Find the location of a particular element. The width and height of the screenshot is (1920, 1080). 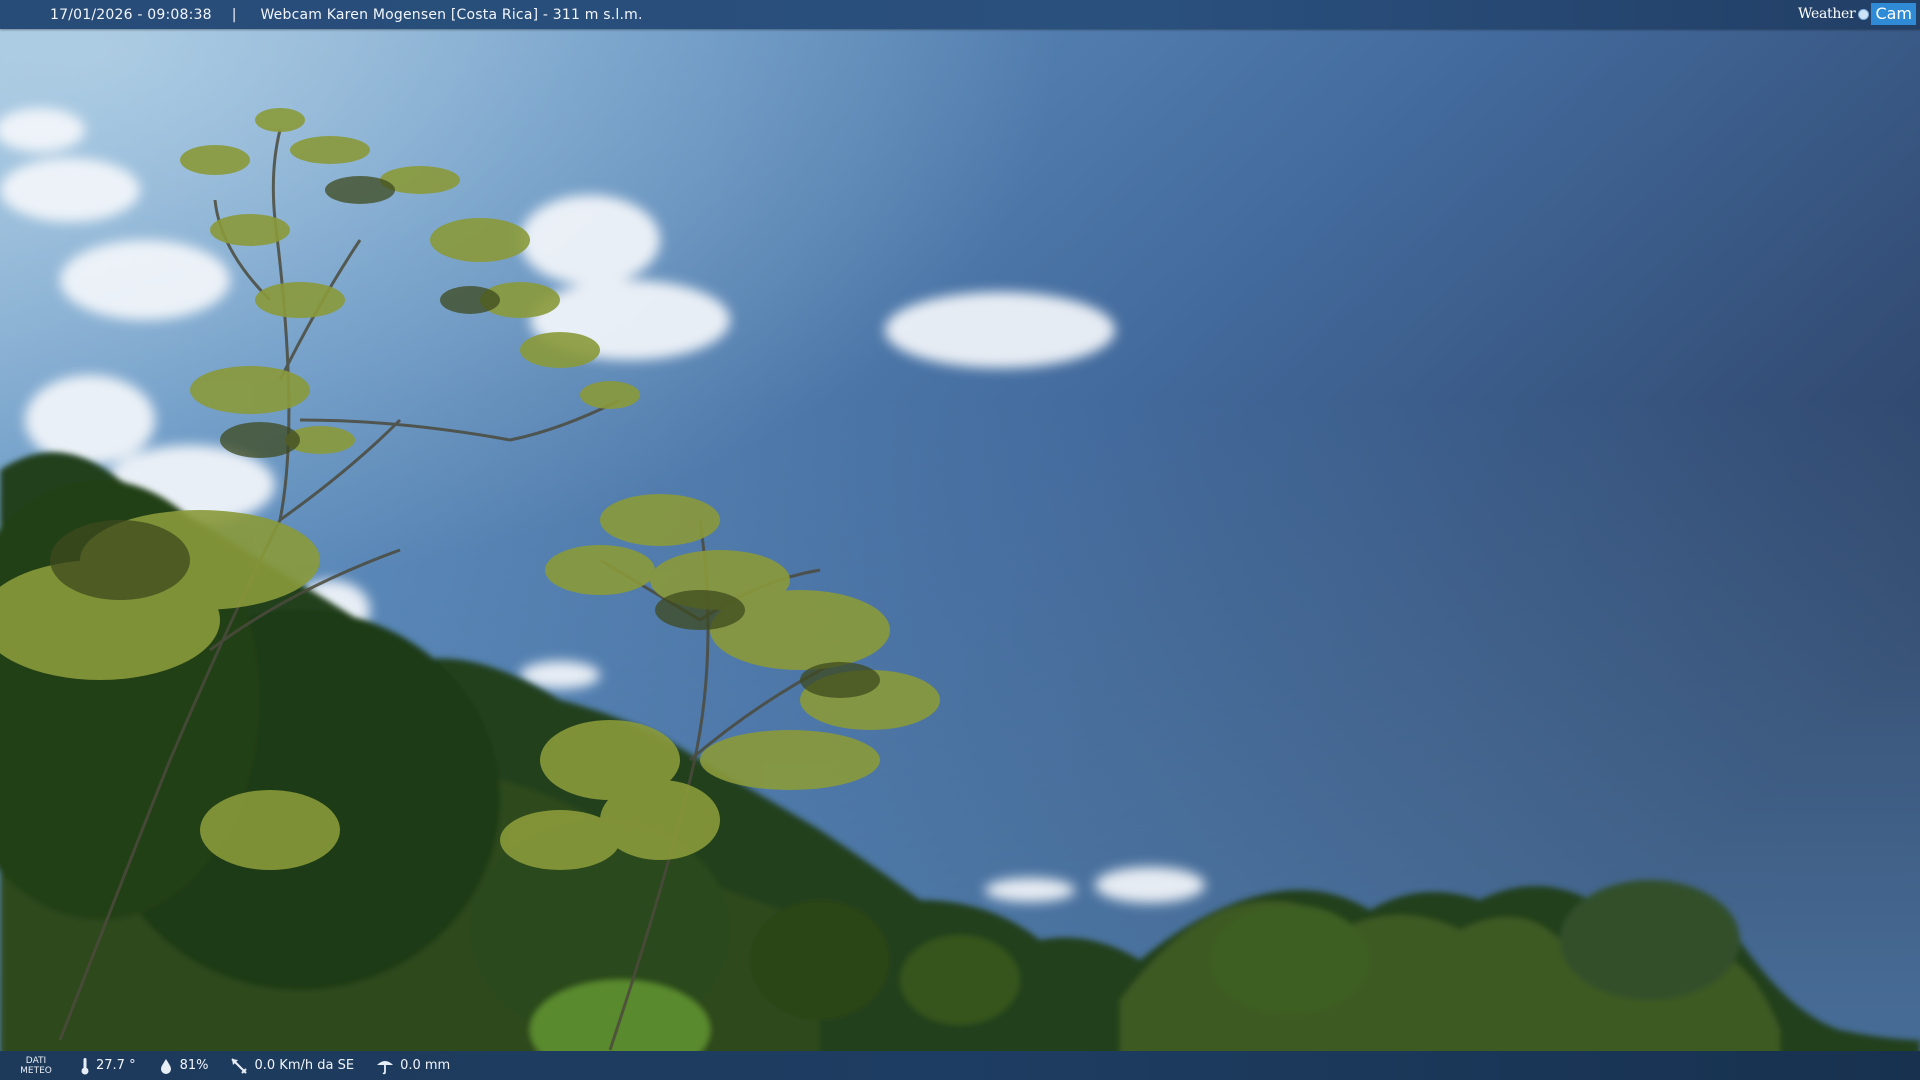

humidity-value: 81% is located at coordinates (194, 1065).